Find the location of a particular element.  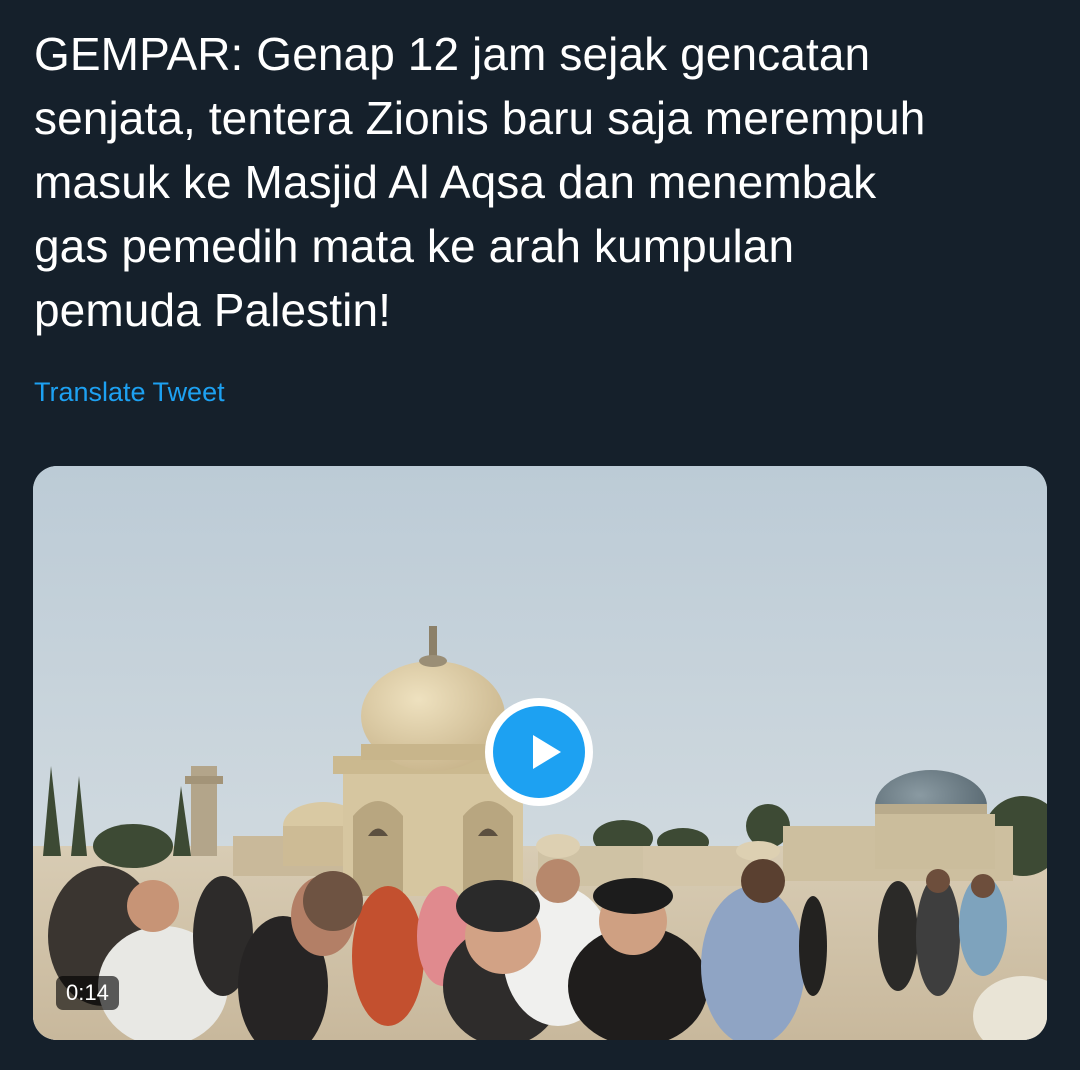

video-duration-badge: 0:14 is located at coordinates (87, 993).